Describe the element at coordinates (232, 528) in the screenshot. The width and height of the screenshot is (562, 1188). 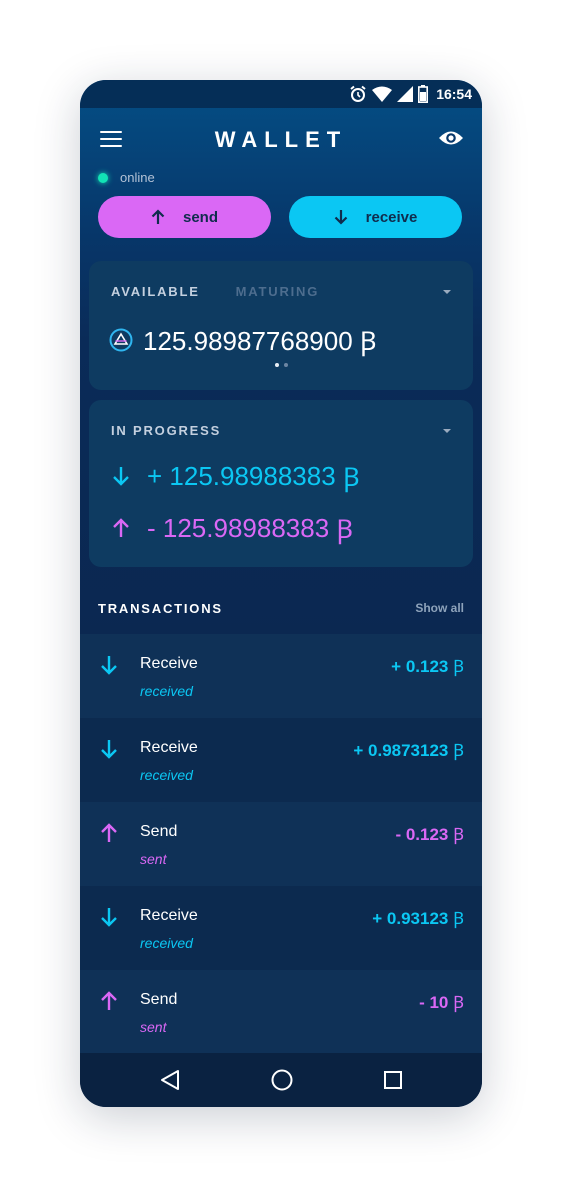
I see `in-progress-outgoing: - 125.98988383 Ꞵ` at that location.